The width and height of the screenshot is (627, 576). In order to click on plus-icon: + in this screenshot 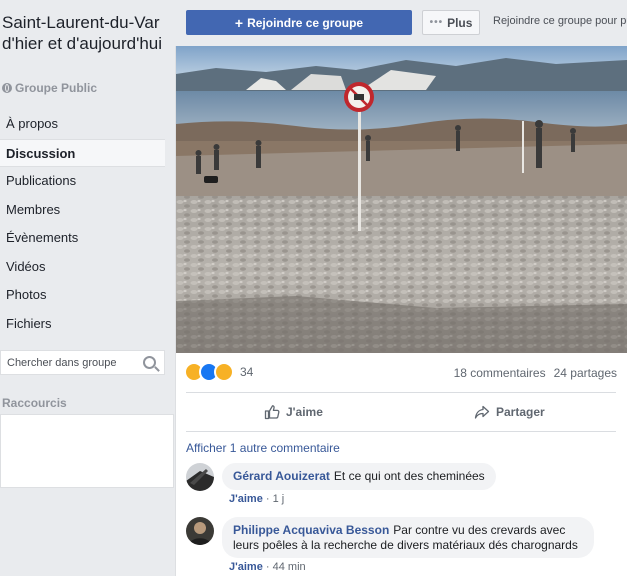, I will do `click(239, 22)`.